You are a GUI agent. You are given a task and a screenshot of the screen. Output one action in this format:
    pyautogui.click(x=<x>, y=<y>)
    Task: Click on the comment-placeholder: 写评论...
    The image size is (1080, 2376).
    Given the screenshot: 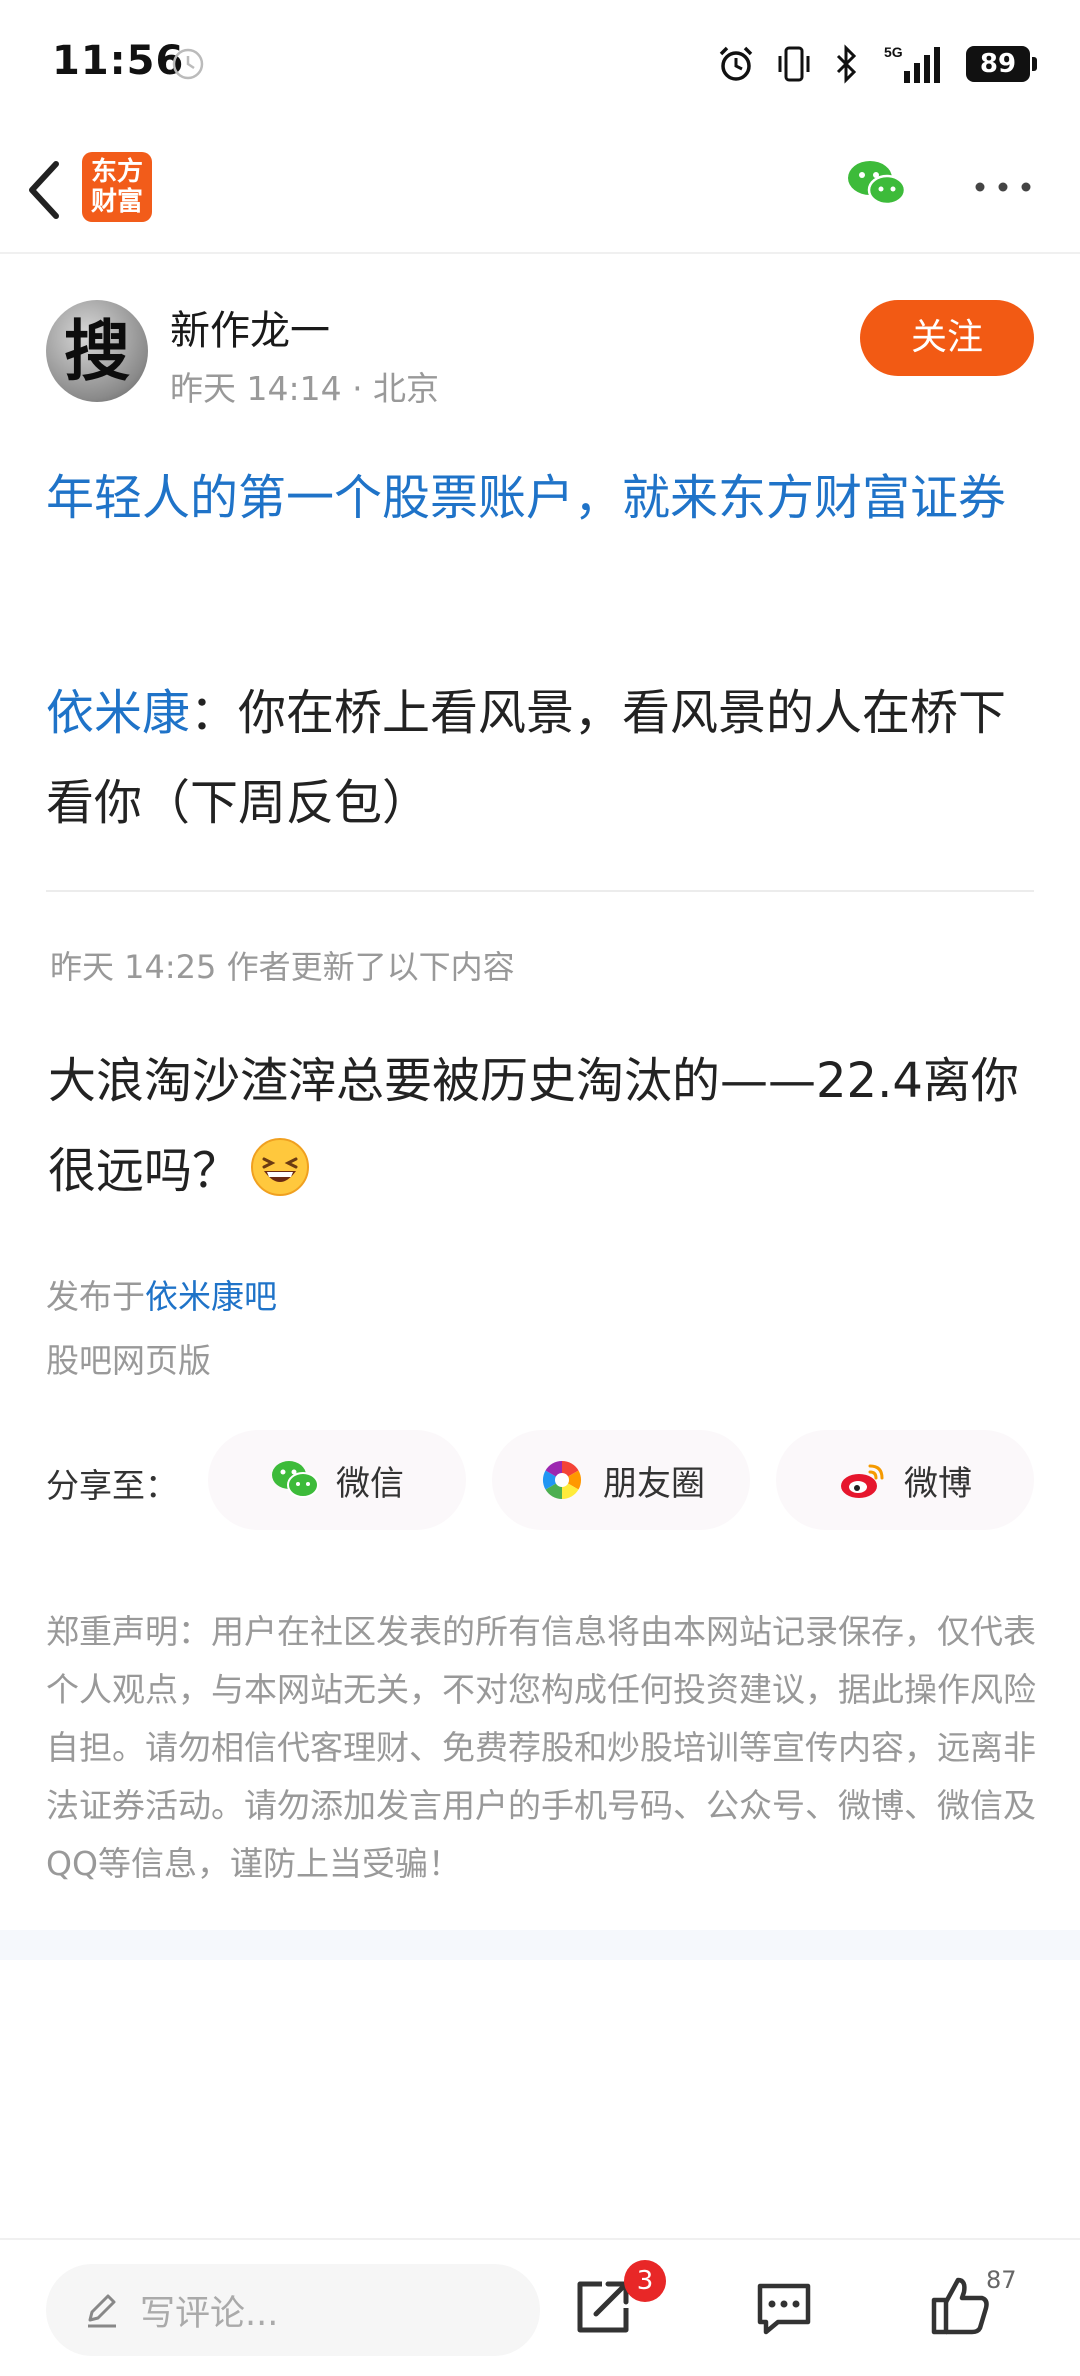 What is the action you would take?
    pyautogui.click(x=209, y=2313)
    